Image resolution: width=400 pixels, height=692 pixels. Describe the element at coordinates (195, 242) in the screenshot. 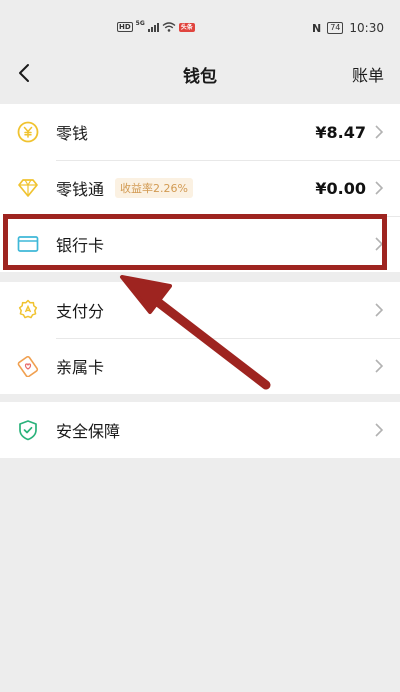

I see `highlight-box` at that location.